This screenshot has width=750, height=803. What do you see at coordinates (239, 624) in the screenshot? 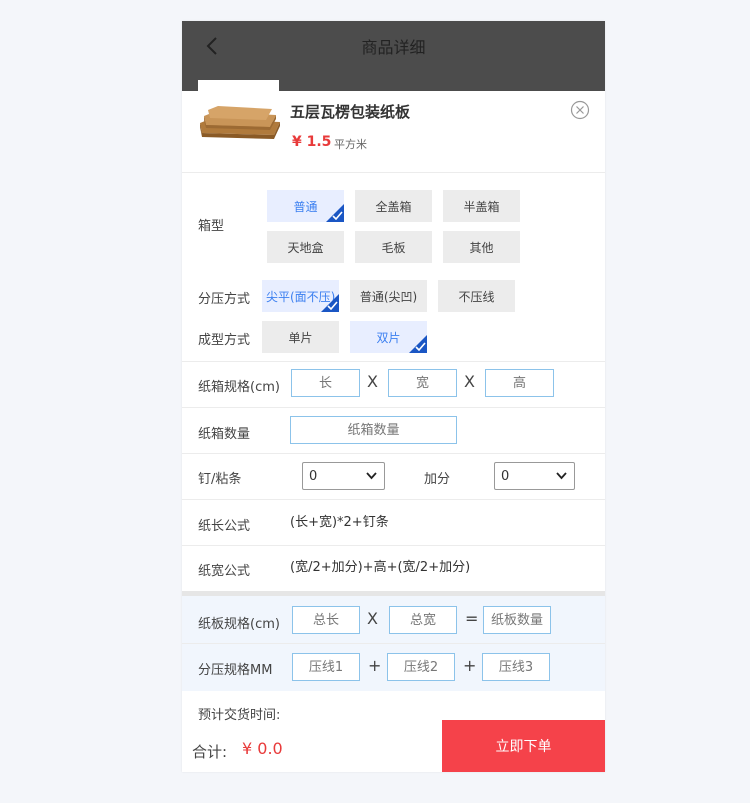
I see `board-spec-label: 纸板规格(cm)` at bounding box center [239, 624].